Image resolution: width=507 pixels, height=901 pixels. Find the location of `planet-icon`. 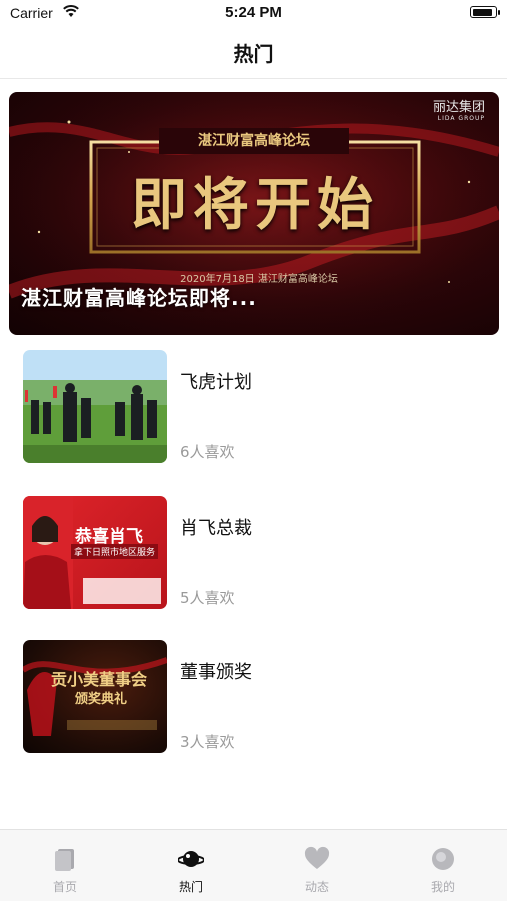

planet-icon is located at coordinates (191, 859).